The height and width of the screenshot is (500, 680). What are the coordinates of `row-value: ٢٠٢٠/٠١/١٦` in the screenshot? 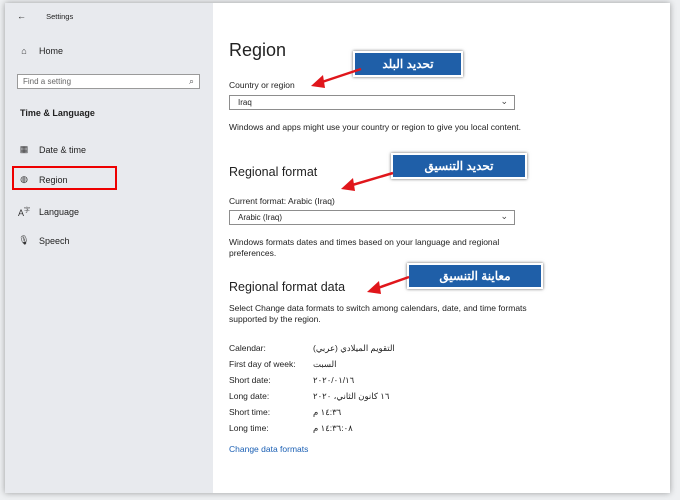 It's located at (334, 380).